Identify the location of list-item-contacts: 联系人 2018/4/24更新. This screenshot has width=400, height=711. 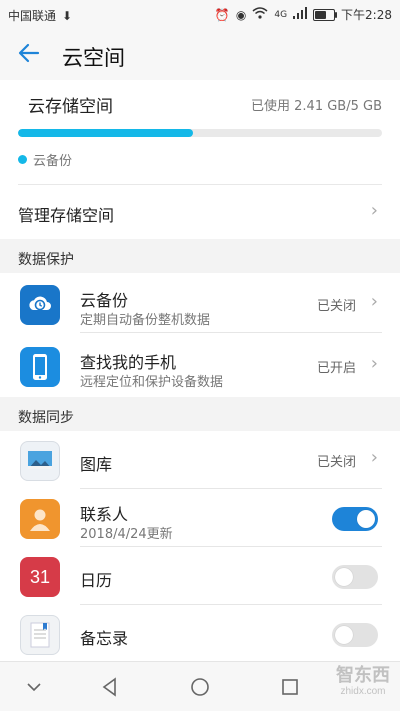
(200, 519).